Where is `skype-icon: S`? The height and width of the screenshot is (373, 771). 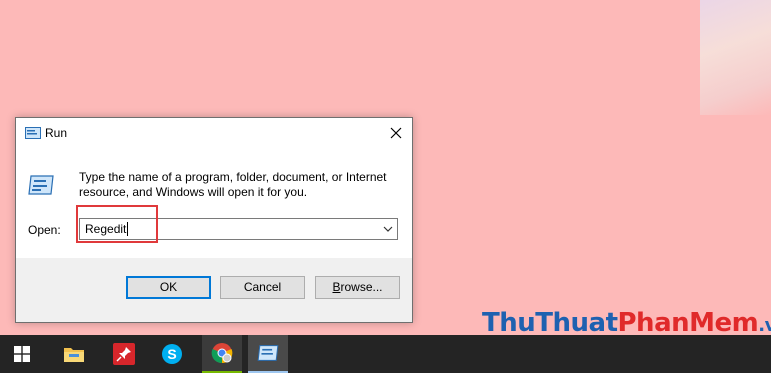
skype-icon: S is located at coordinates (172, 354).